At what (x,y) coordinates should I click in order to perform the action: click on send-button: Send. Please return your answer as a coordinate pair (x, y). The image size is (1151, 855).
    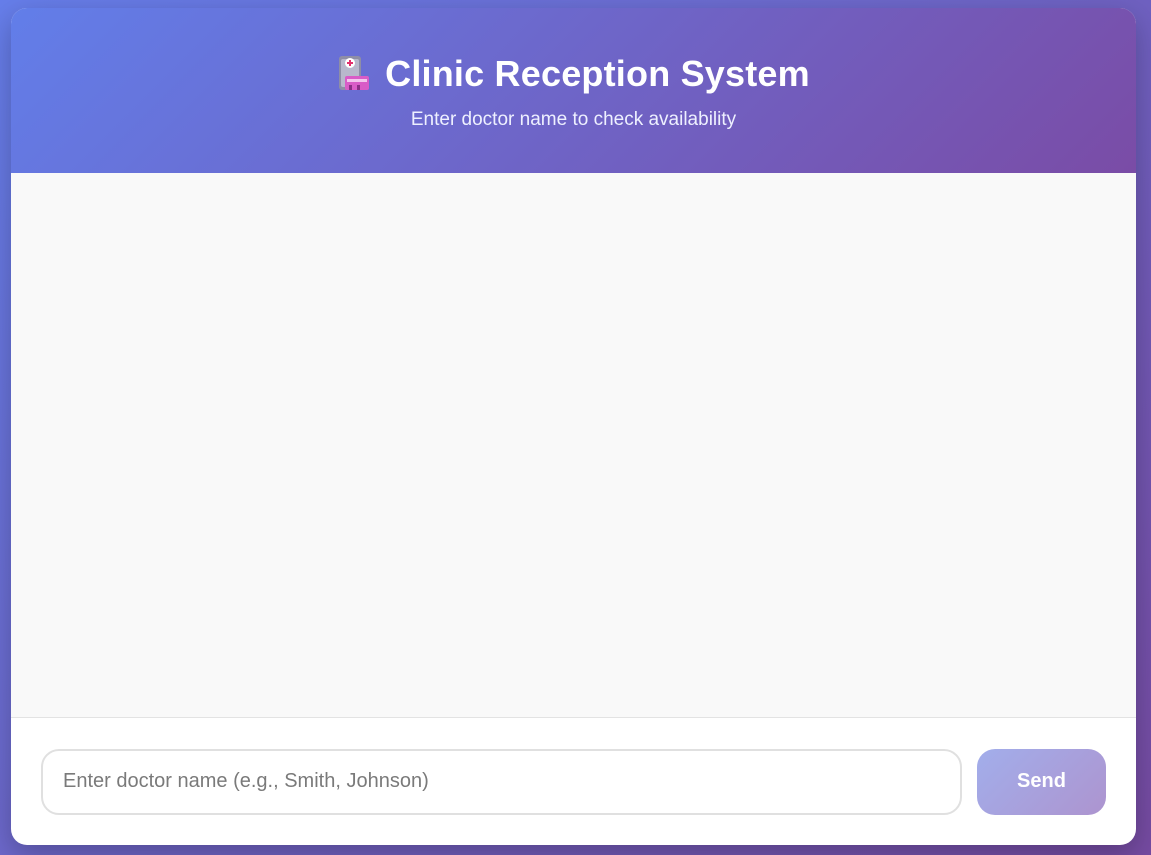
    Looking at the image, I should click on (1041, 781).